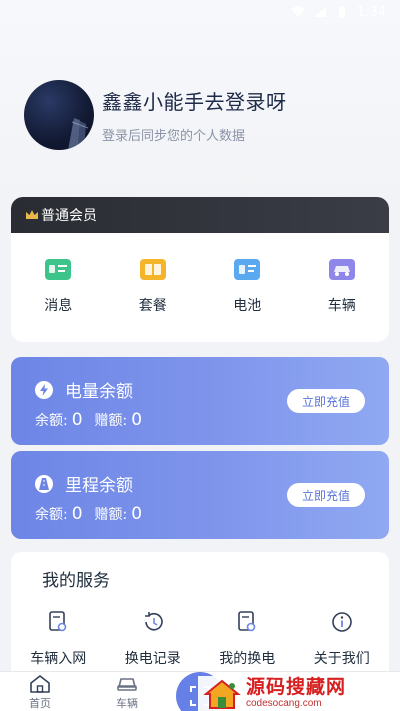 This screenshot has height=711, width=400. Describe the element at coordinates (152, 659) in the screenshot. I see `service-label: 换电记录` at that location.